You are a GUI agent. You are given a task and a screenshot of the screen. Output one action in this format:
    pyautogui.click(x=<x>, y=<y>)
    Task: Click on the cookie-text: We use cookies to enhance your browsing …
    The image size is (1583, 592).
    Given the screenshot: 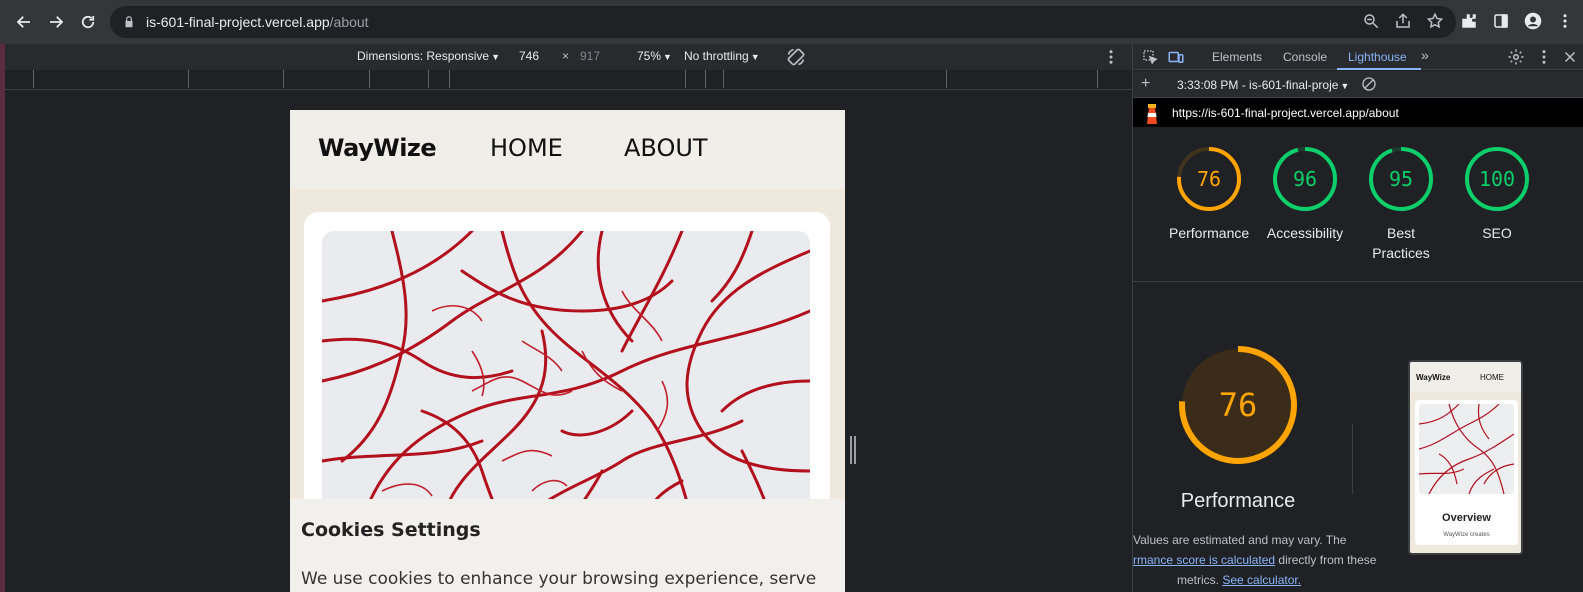 What is the action you would take?
    pyautogui.click(x=559, y=579)
    